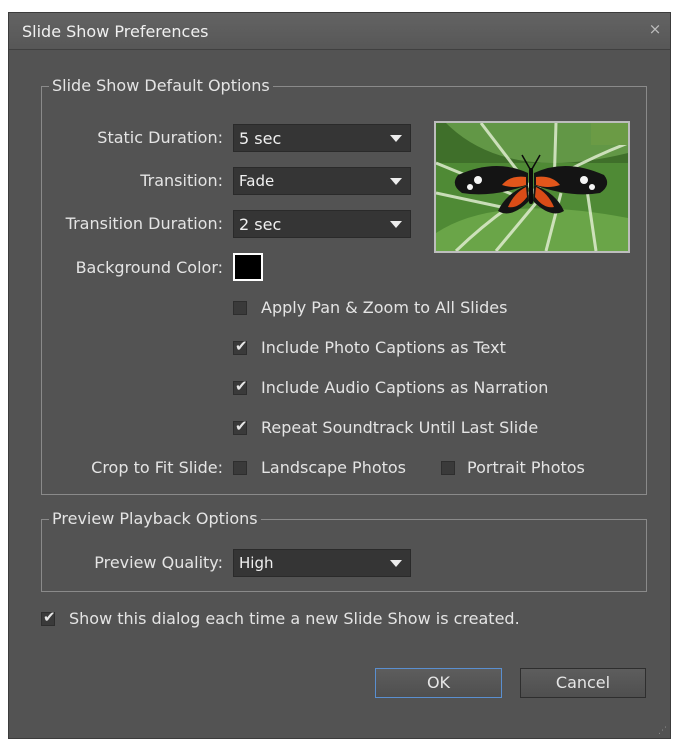  What do you see at coordinates (260, 224) in the screenshot?
I see `transition-duration-value: 2 sec` at bounding box center [260, 224].